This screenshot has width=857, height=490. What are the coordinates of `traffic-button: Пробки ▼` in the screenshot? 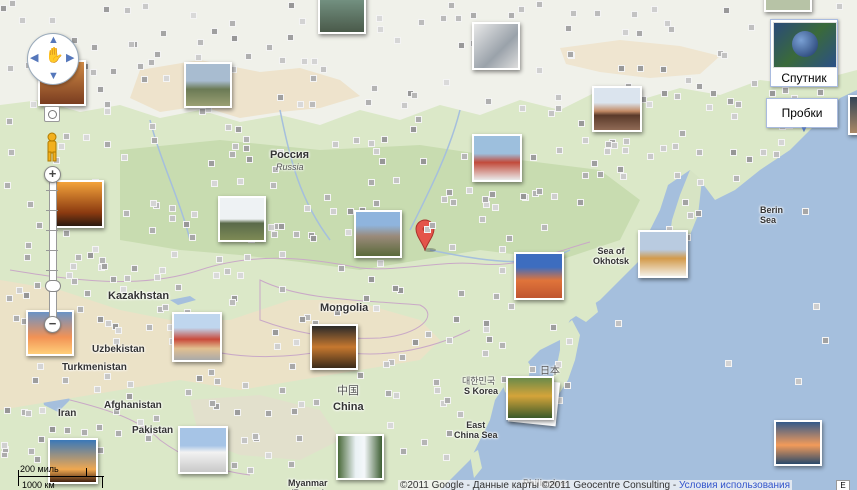 It's located at (802, 116).